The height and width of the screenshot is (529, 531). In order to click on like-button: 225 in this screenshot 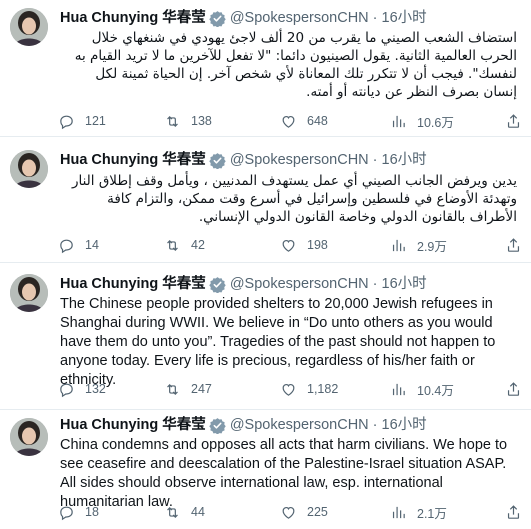, I will do `click(304, 512)`.